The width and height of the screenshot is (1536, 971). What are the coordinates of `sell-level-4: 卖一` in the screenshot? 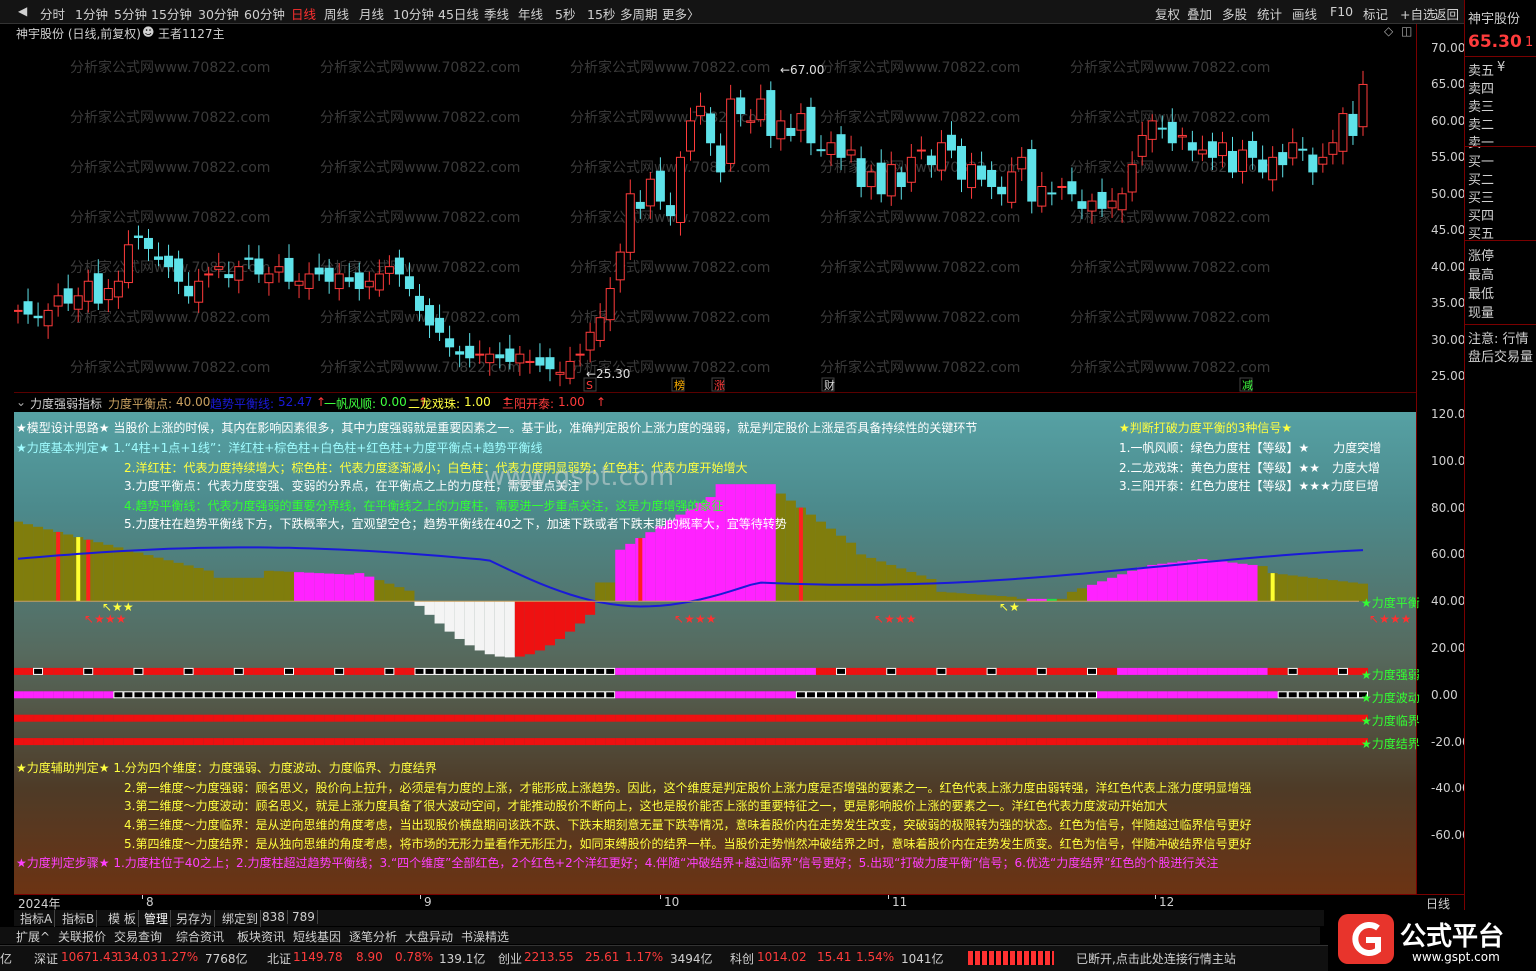 It's located at (1481, 141).